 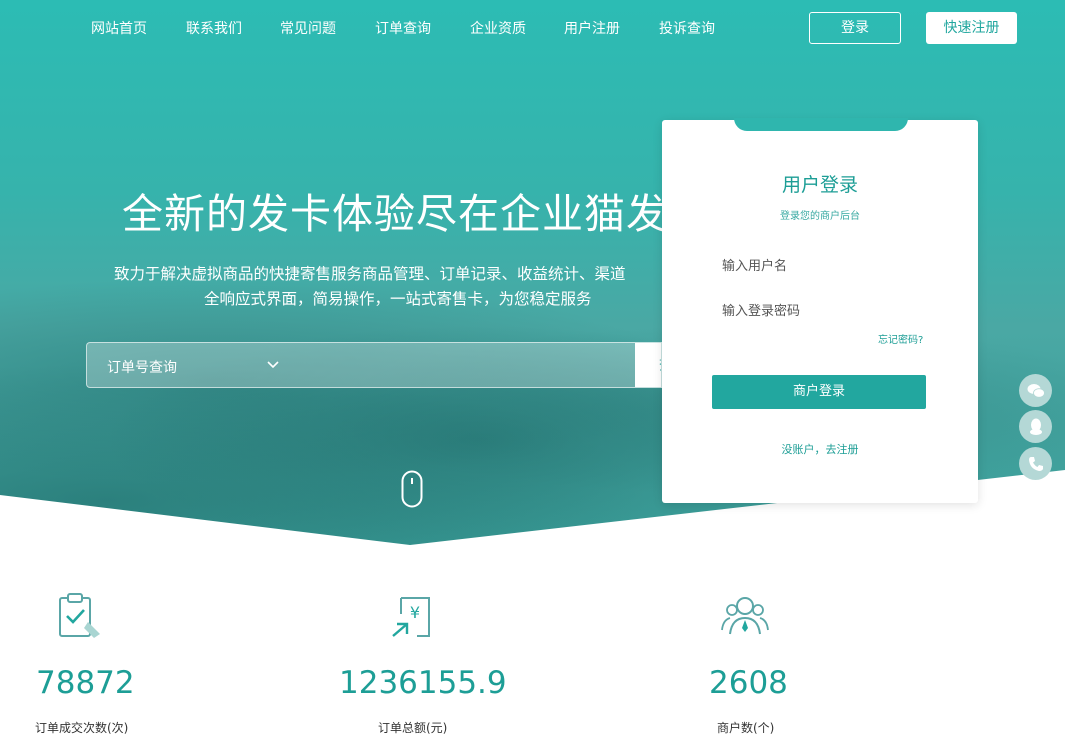 What do you see at coordinates (423, 683) in the screenshot?
I see `stat-amount-value: 1236155.9` at bounding box center [423, 683].